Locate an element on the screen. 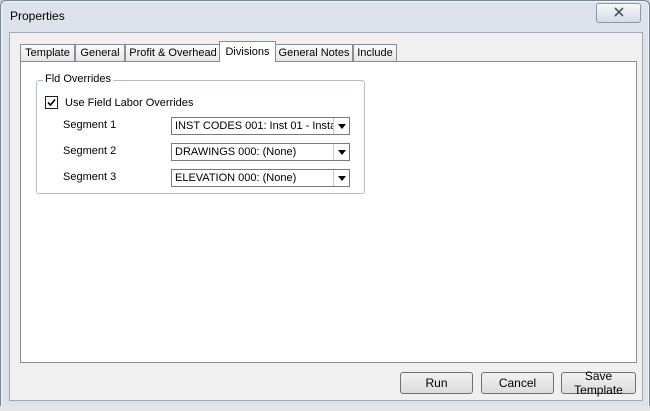 The image size is (650, 411). close-icon is located at coordinates (618, 13).